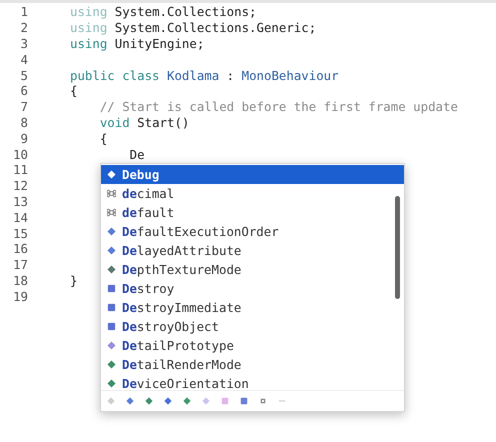  Describe the element at coordinates (20, 154) in the screenshot. I see `line-number: 10` at that location.